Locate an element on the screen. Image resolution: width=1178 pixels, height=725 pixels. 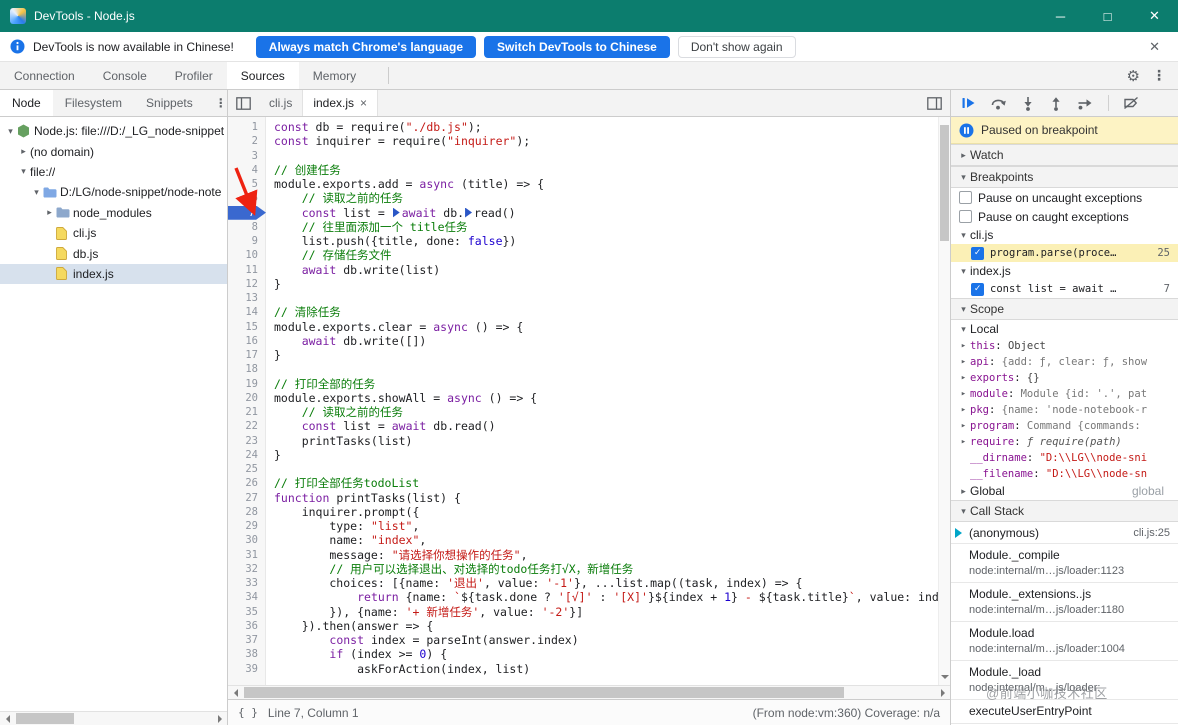
tree-item-db-js: db.js is located at coordinates (113, 253).